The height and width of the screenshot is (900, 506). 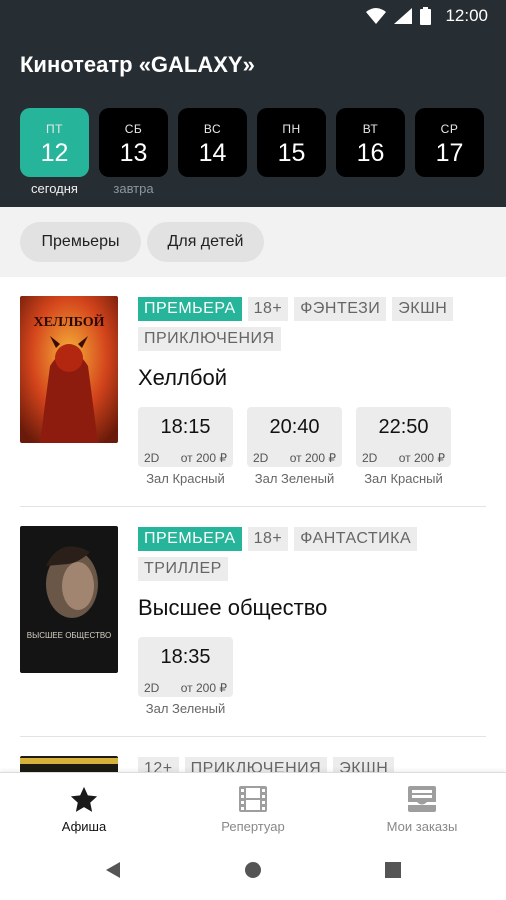 I want to click on filter-bar: Премьеры Для детей, so click(x=253, y=242).